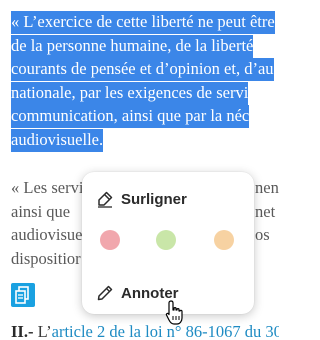  I want to click on highlight-button: Surligner, so click(141, 199).